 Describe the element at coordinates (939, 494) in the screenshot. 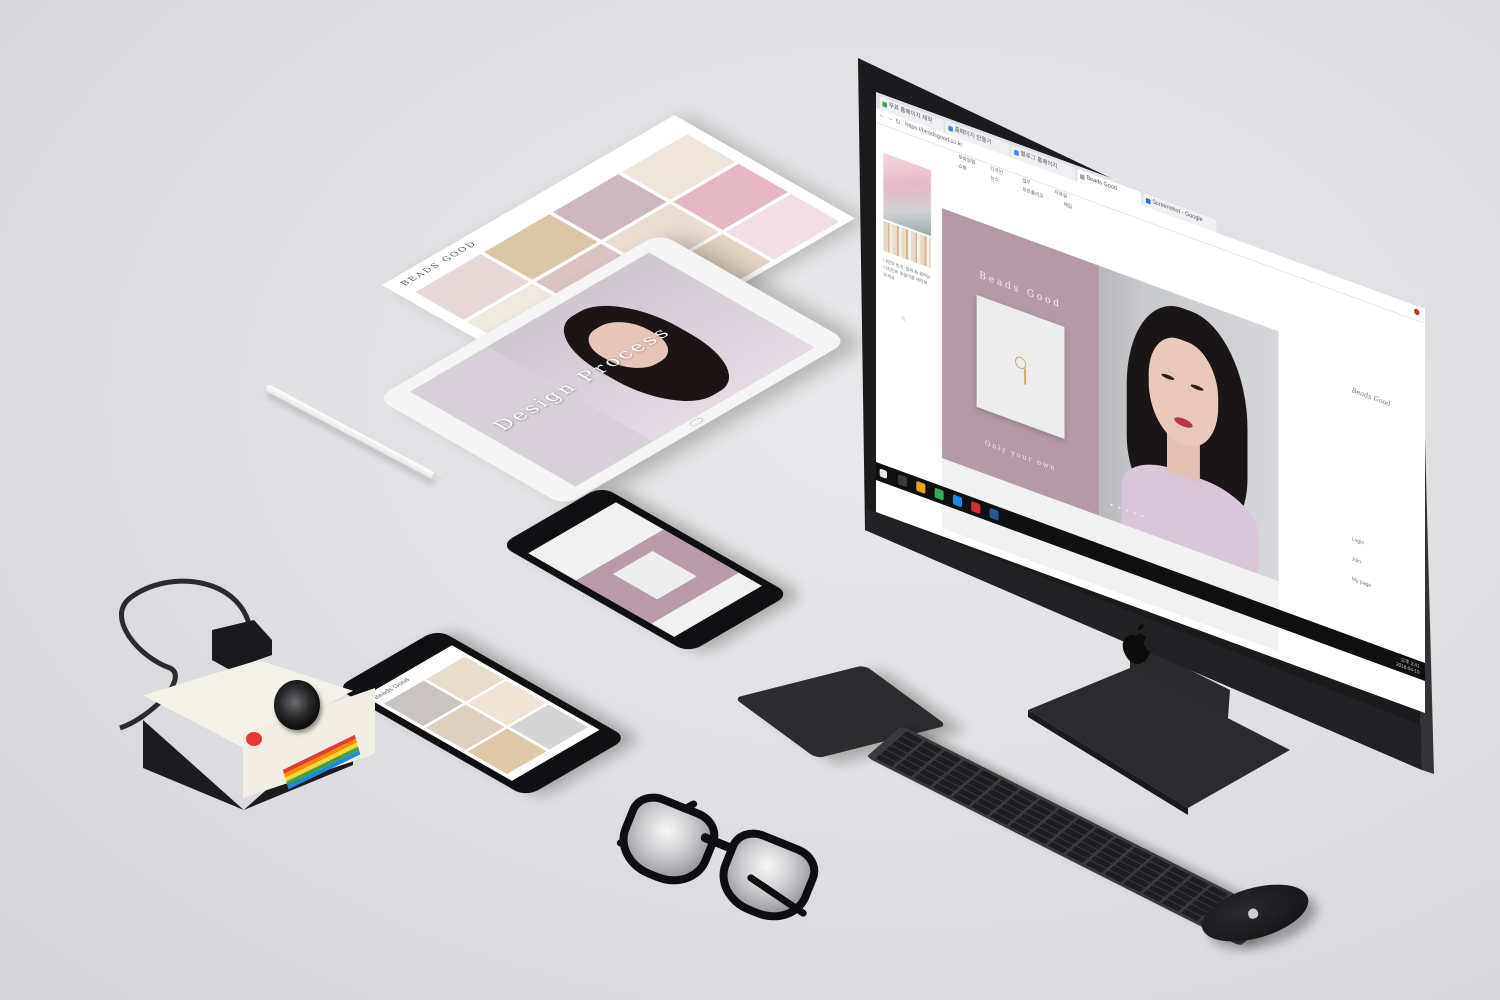

I see `chrome-icon` at that location.